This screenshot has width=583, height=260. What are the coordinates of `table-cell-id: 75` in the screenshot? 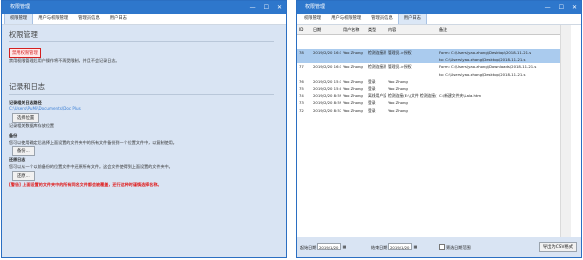 It's located at (301, 88).